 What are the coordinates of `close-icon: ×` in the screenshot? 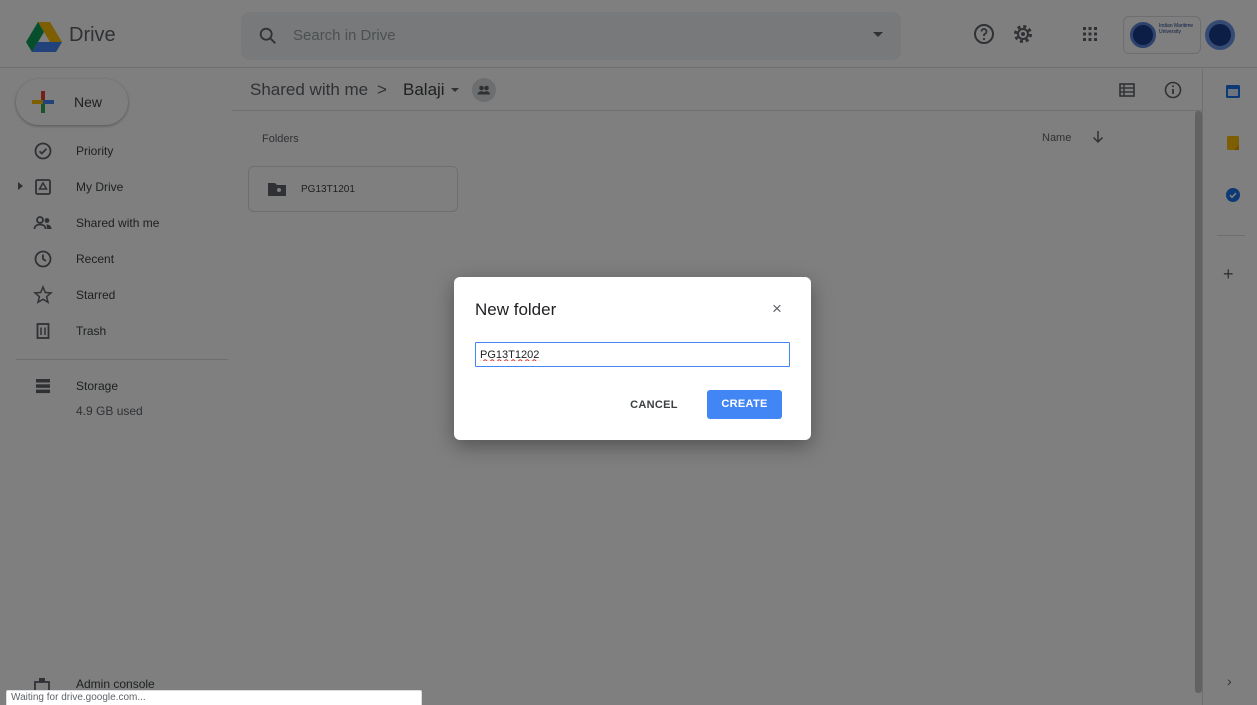 It's located at (777, 309).